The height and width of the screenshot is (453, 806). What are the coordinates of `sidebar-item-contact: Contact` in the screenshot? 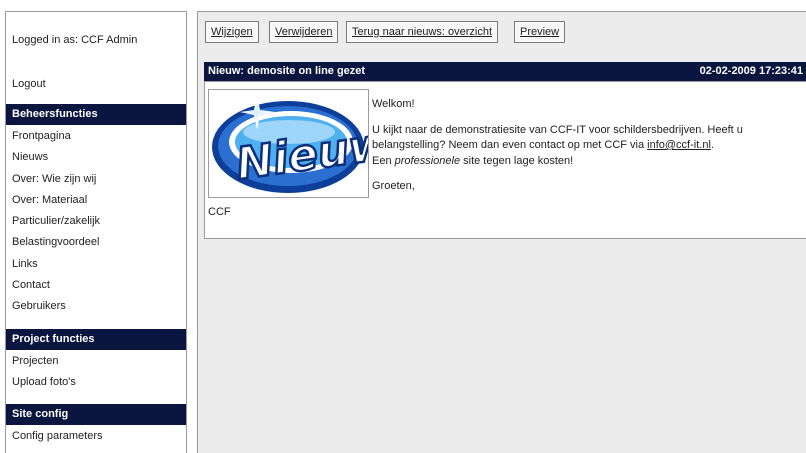 It's located at (96, 285).